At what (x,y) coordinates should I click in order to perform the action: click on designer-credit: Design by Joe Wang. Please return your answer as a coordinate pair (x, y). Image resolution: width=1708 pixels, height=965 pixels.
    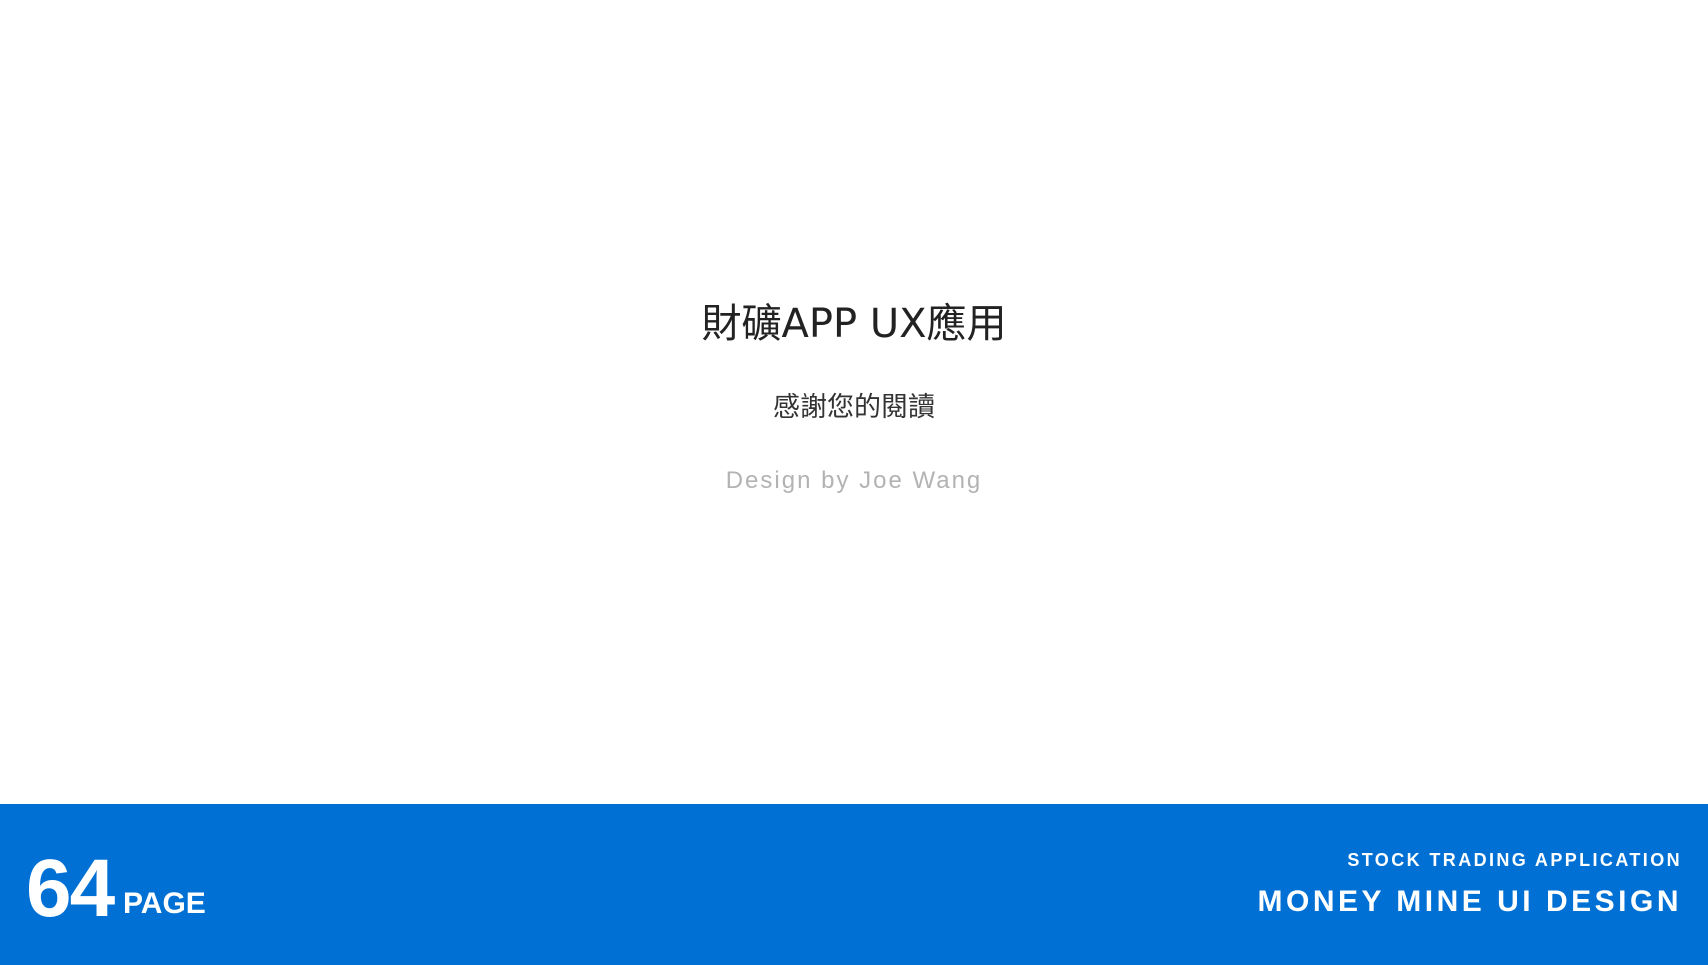
    Looking at the image, I should click on (854, 480).